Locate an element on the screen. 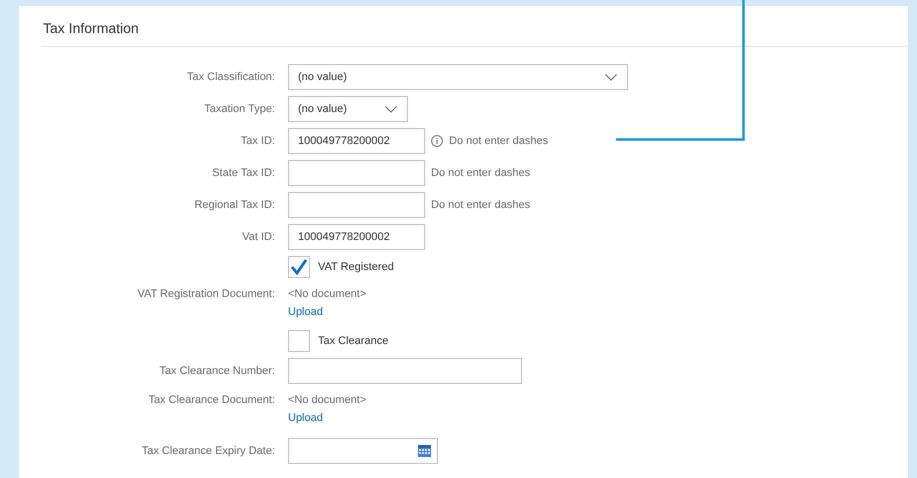 The width and height of the screenshot is (917, 478). section-title: Tax Information is located at coordinates (91, 28).